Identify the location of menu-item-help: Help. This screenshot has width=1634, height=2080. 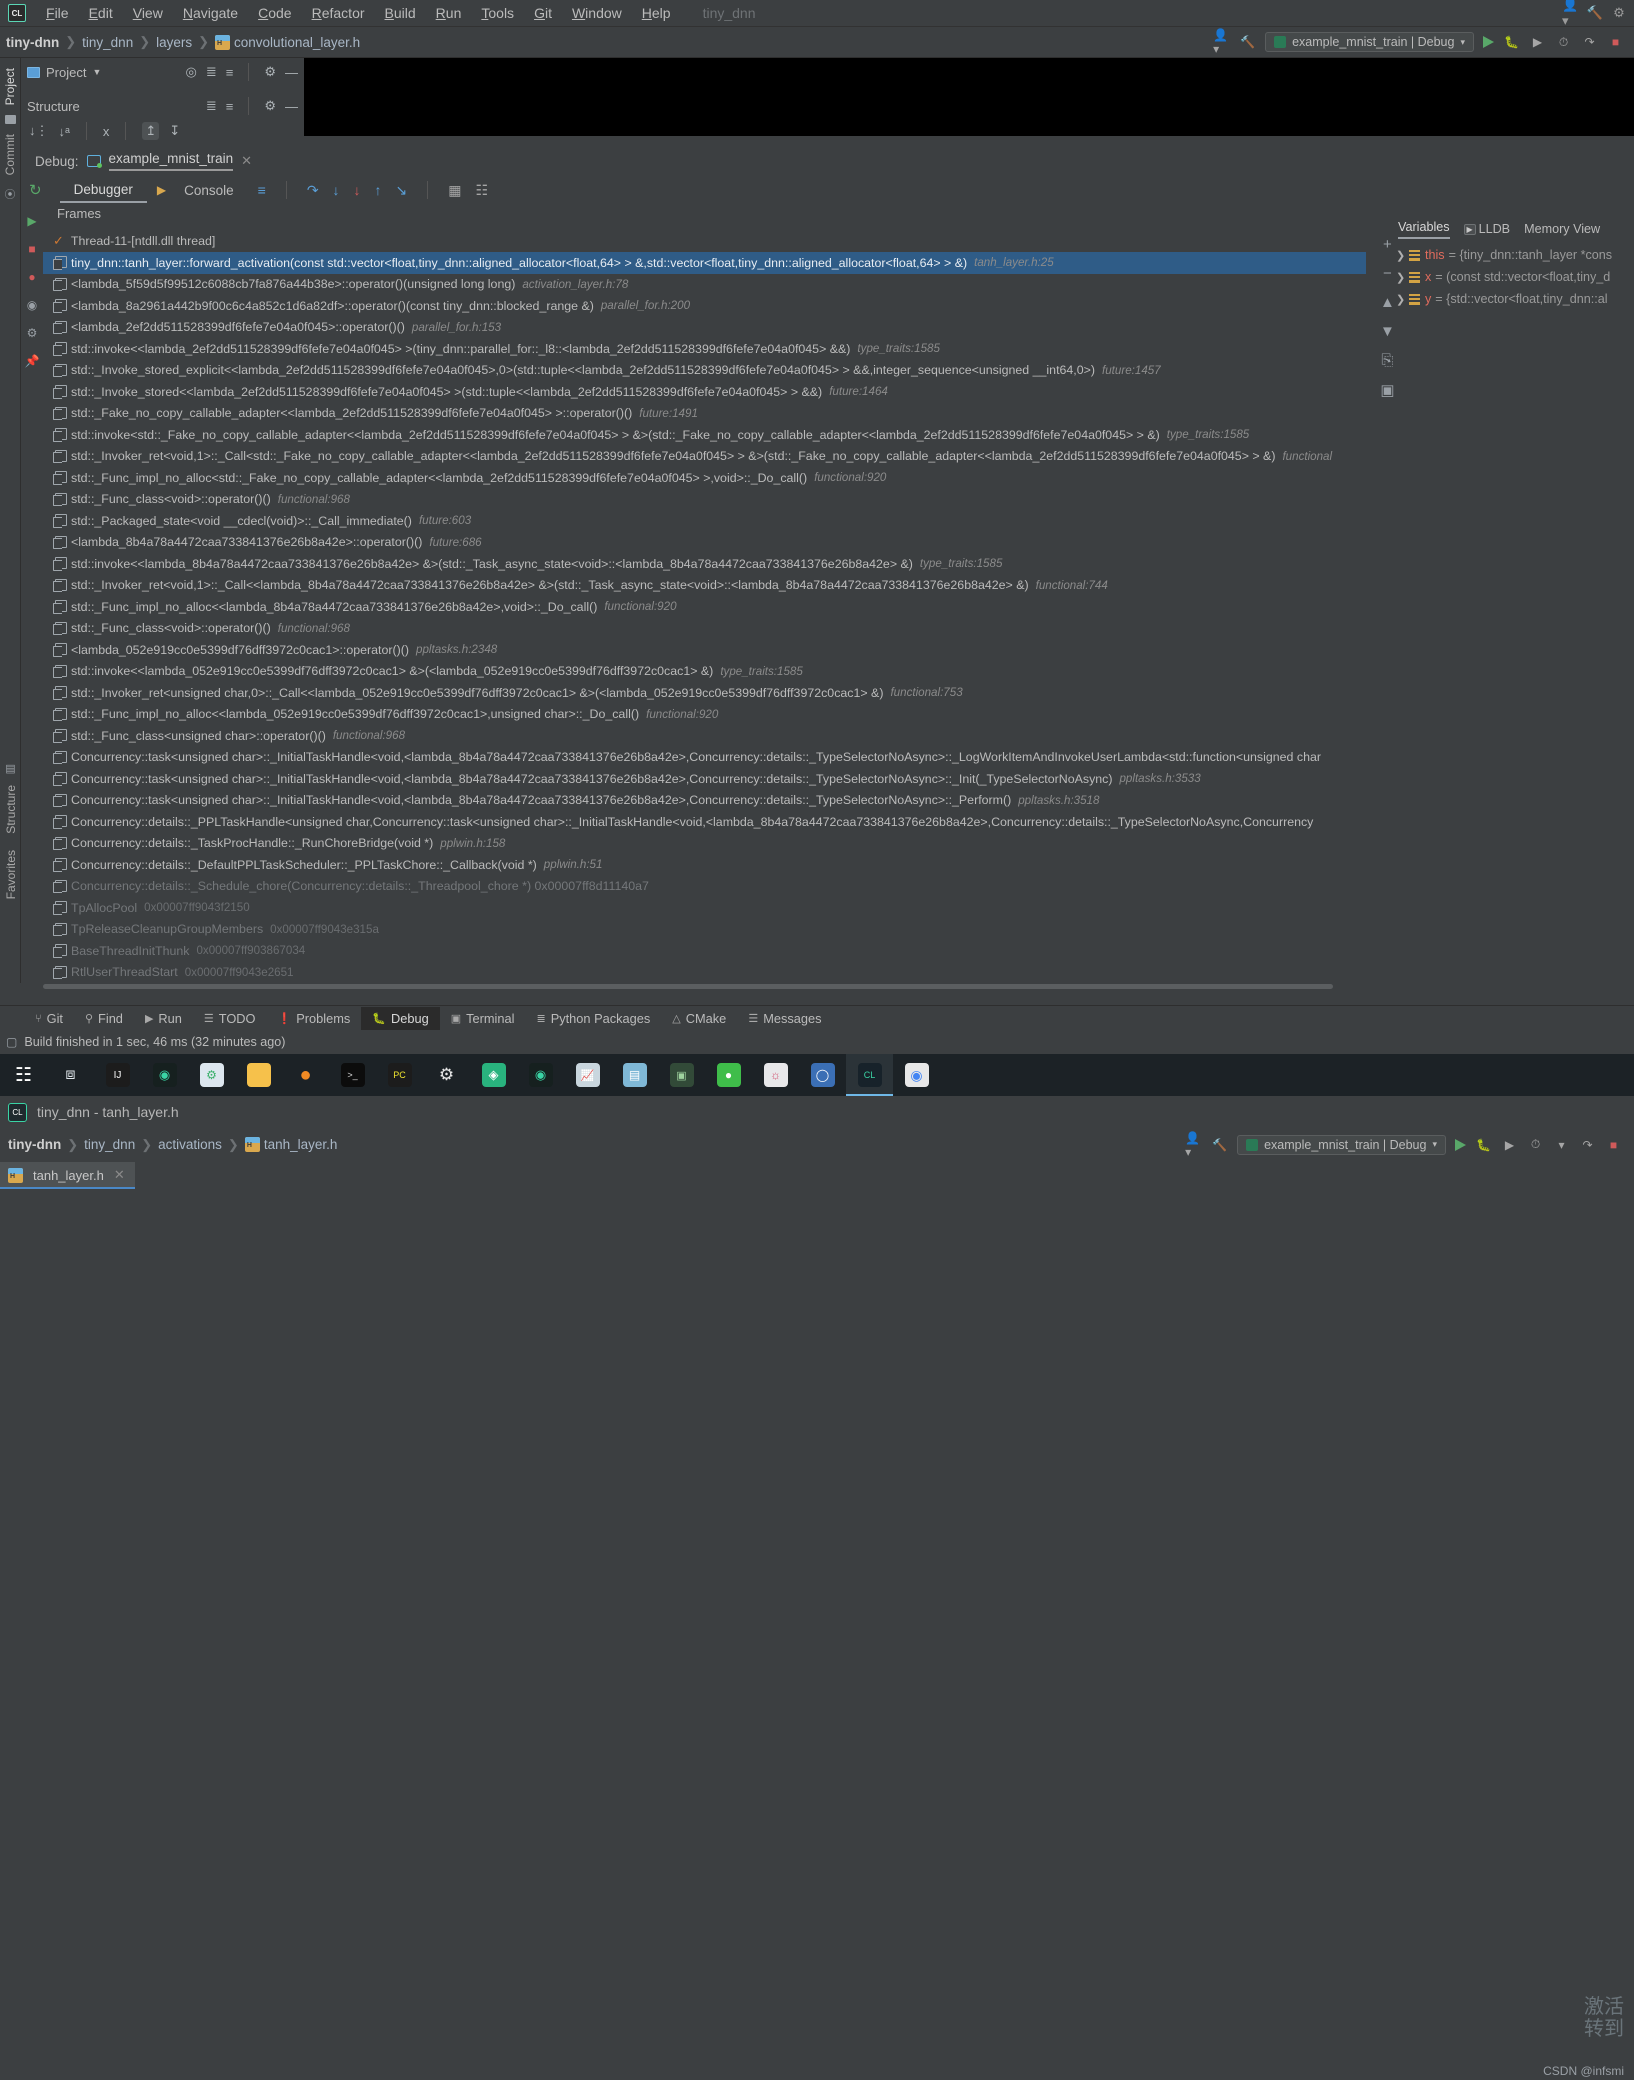
(656, 13).